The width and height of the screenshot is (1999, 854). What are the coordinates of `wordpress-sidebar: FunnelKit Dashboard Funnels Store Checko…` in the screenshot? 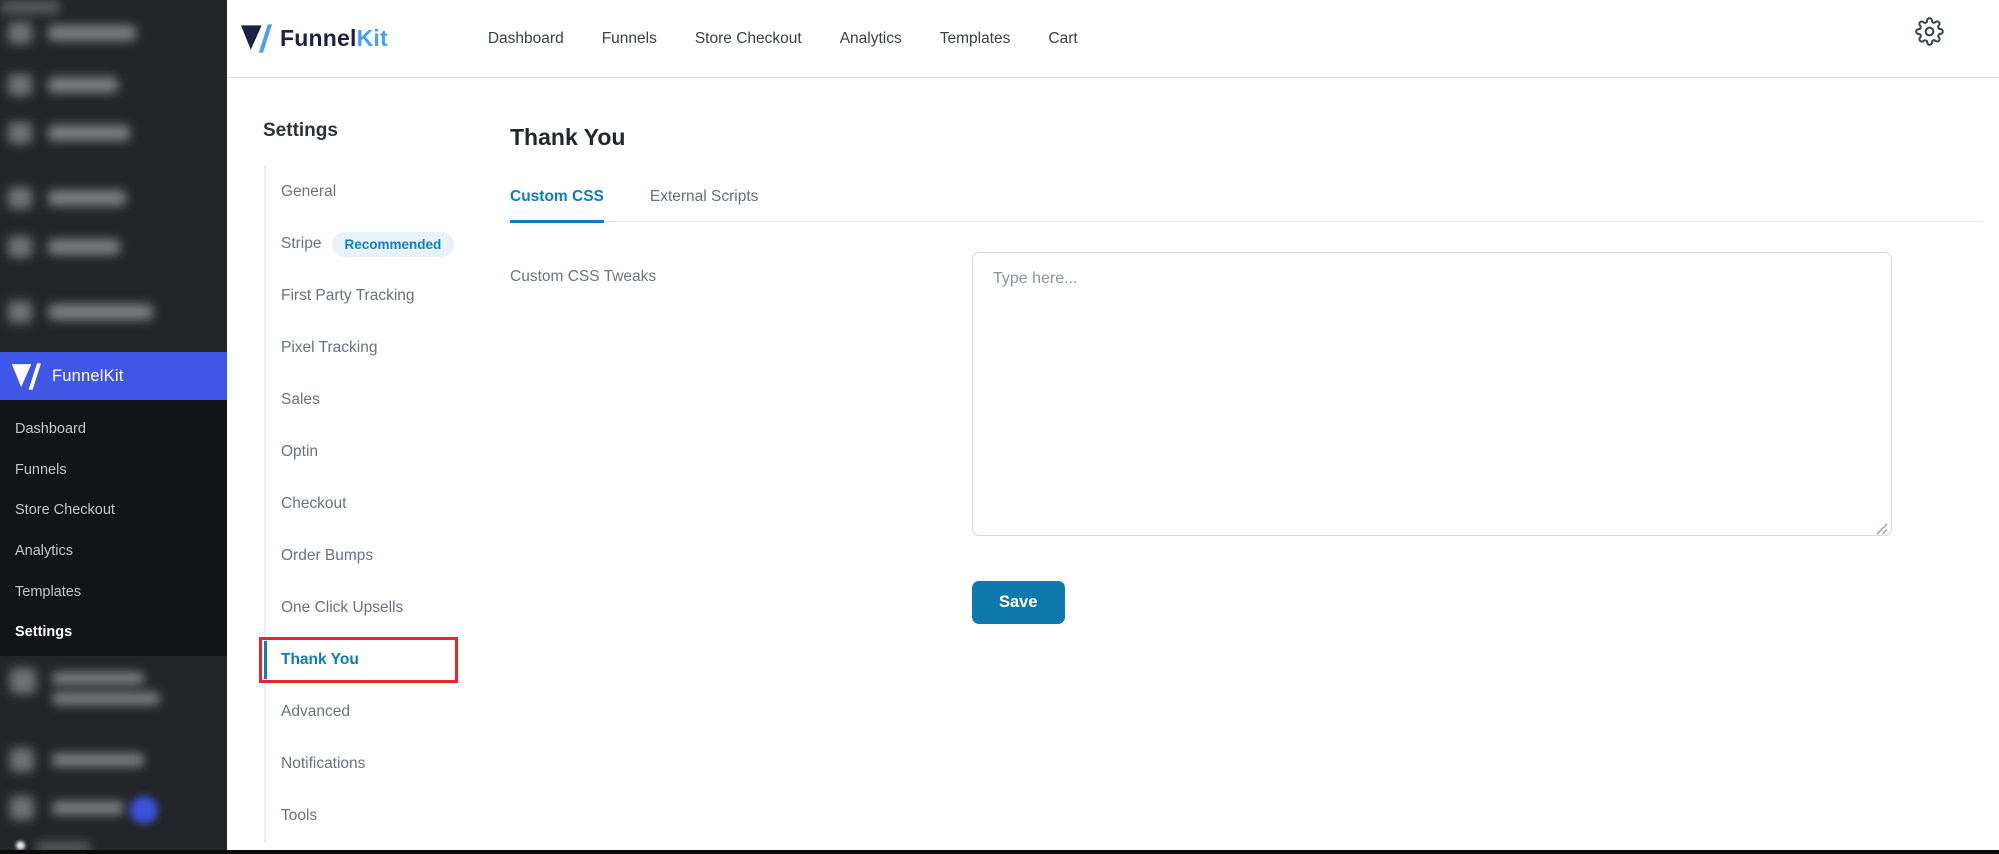 It's located at (113, 427).